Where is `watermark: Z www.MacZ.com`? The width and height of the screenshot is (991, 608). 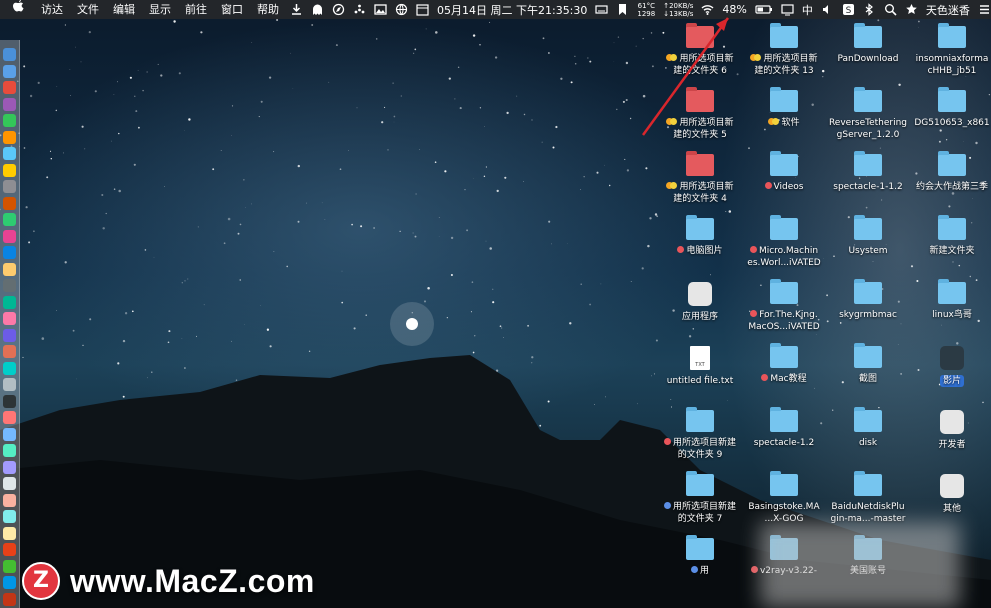 watermark: Z www.MacZ.com is located at coordinates (168, 581).